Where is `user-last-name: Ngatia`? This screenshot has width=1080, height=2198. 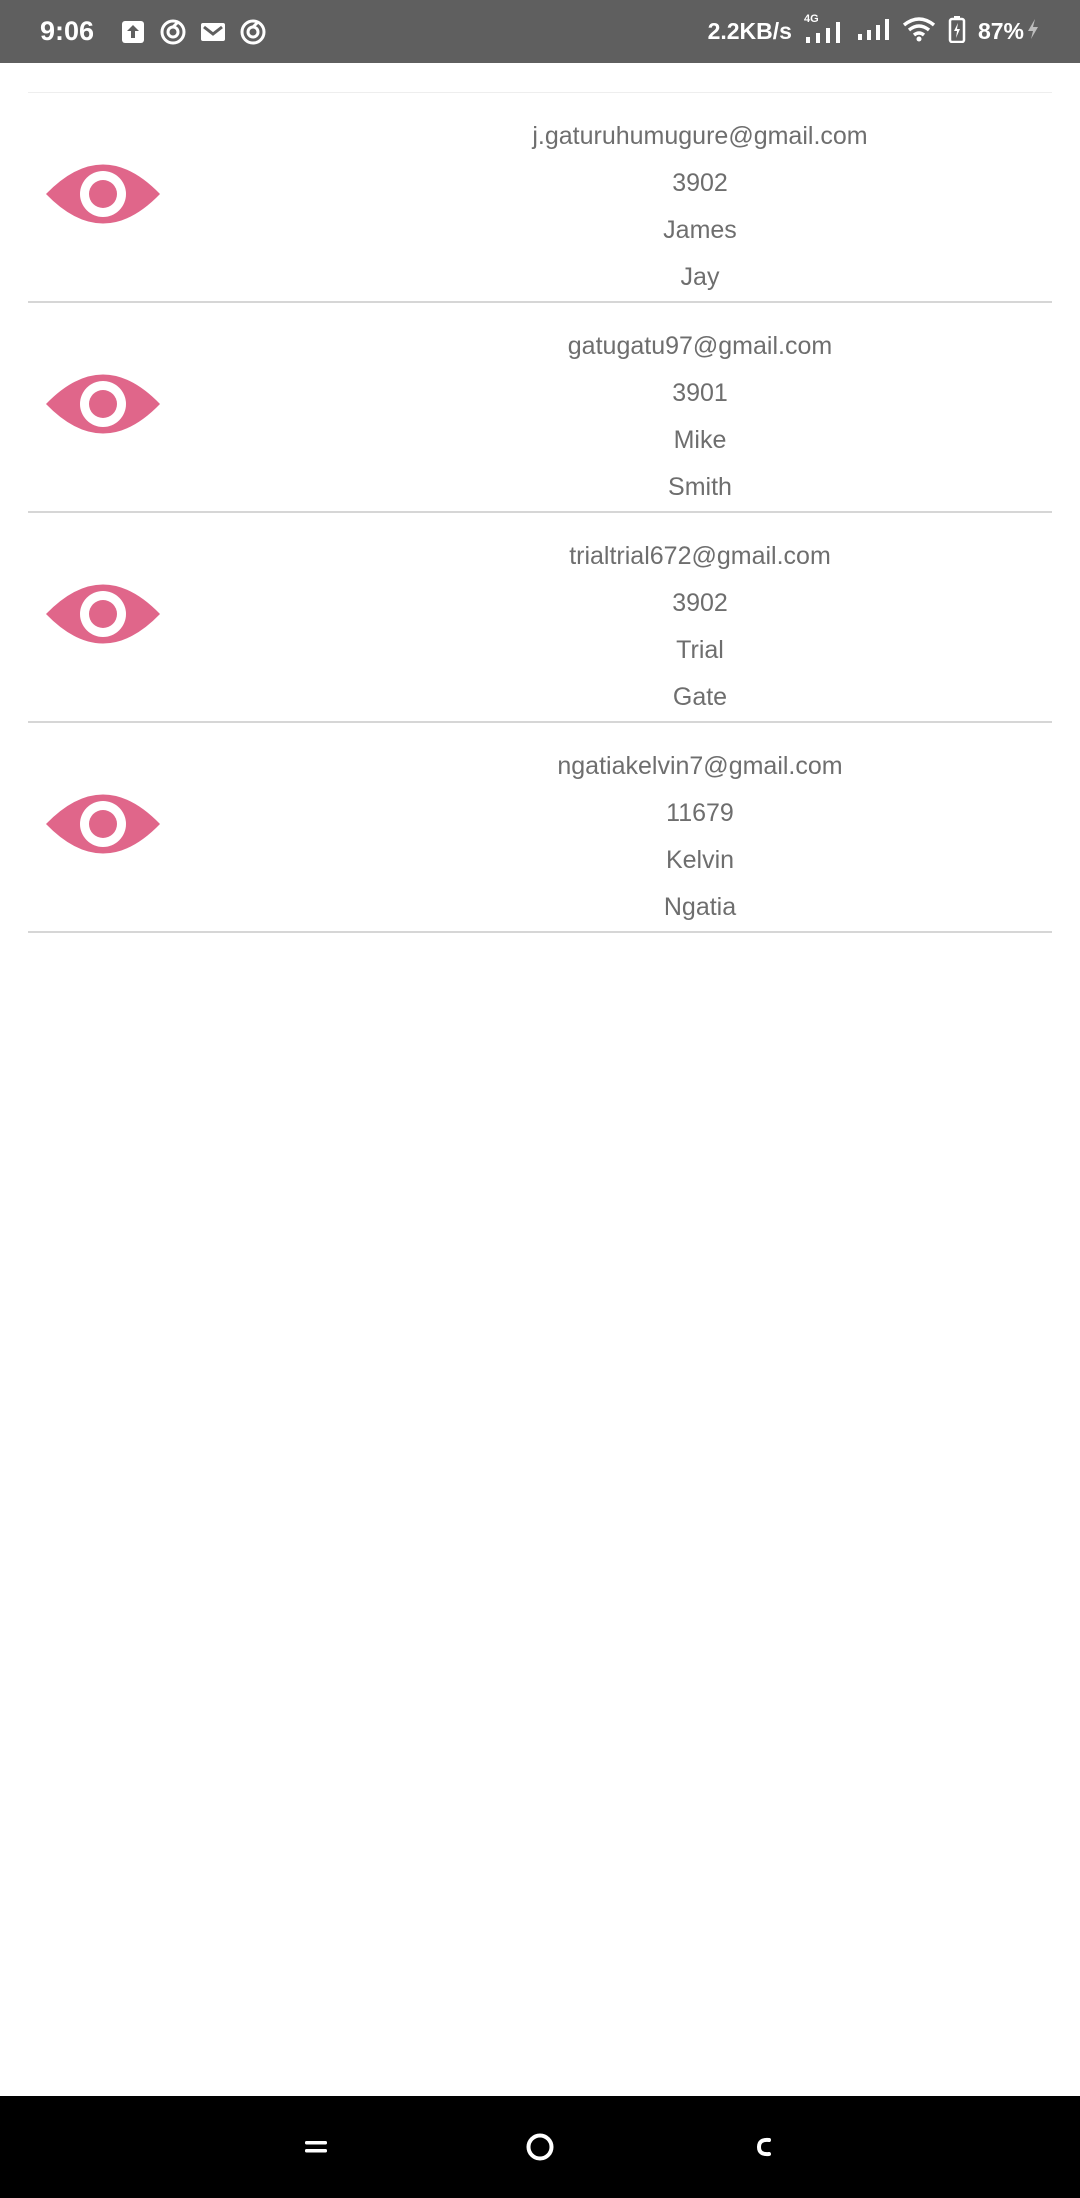
user-last-name: Ngatia is located at coordinates (700, 907).